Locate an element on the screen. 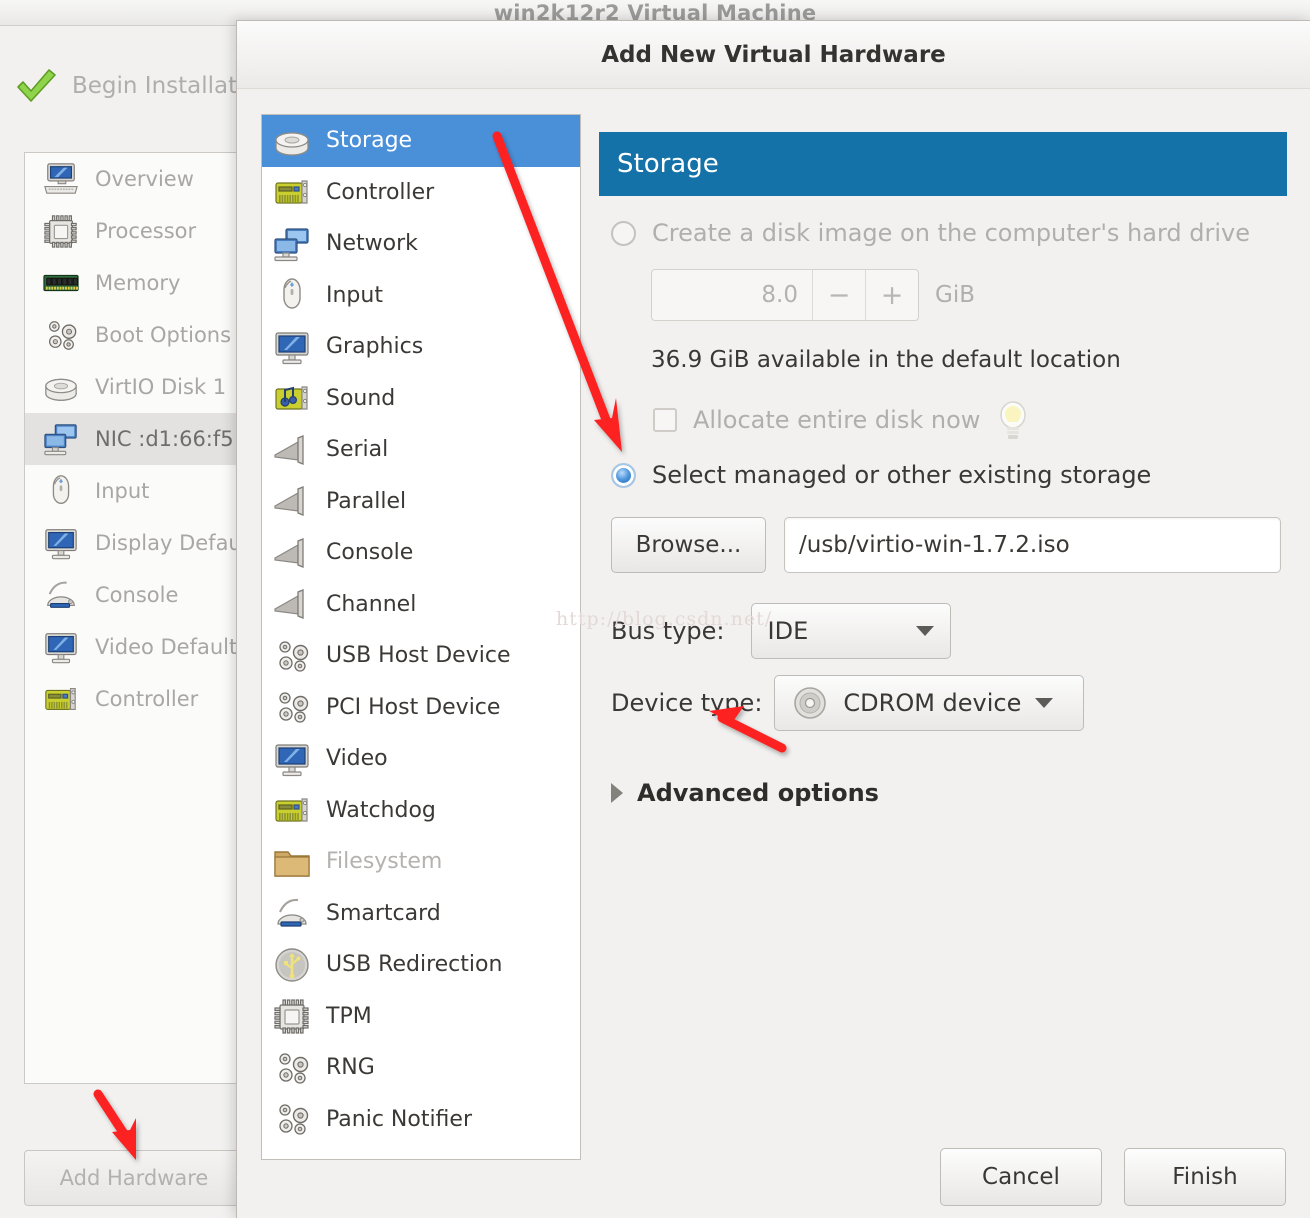  vm-hardware-item-overview: Overview is located at coordinates (130, 179).